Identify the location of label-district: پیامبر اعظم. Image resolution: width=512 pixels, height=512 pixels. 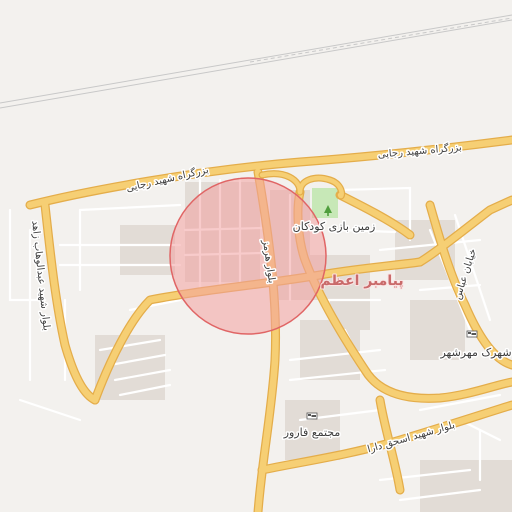
(361, 281).